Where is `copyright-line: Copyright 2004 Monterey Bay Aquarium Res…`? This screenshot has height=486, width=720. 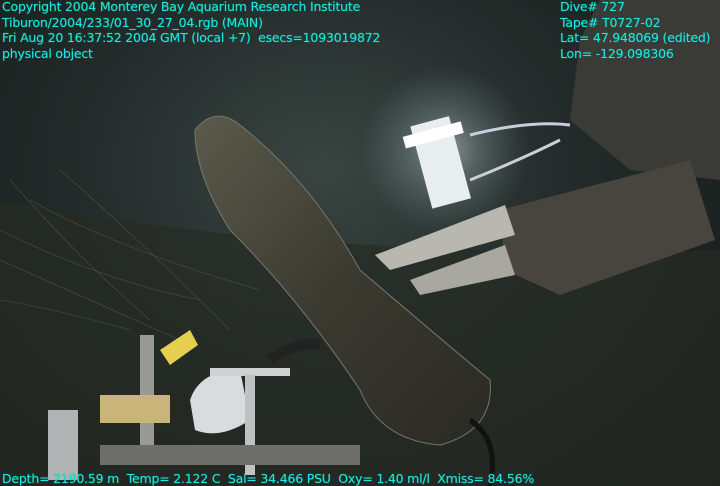
copyright-line: Copyright 2004 Monterey Bay Aquarium Res… is located at coordinates (181, 7).